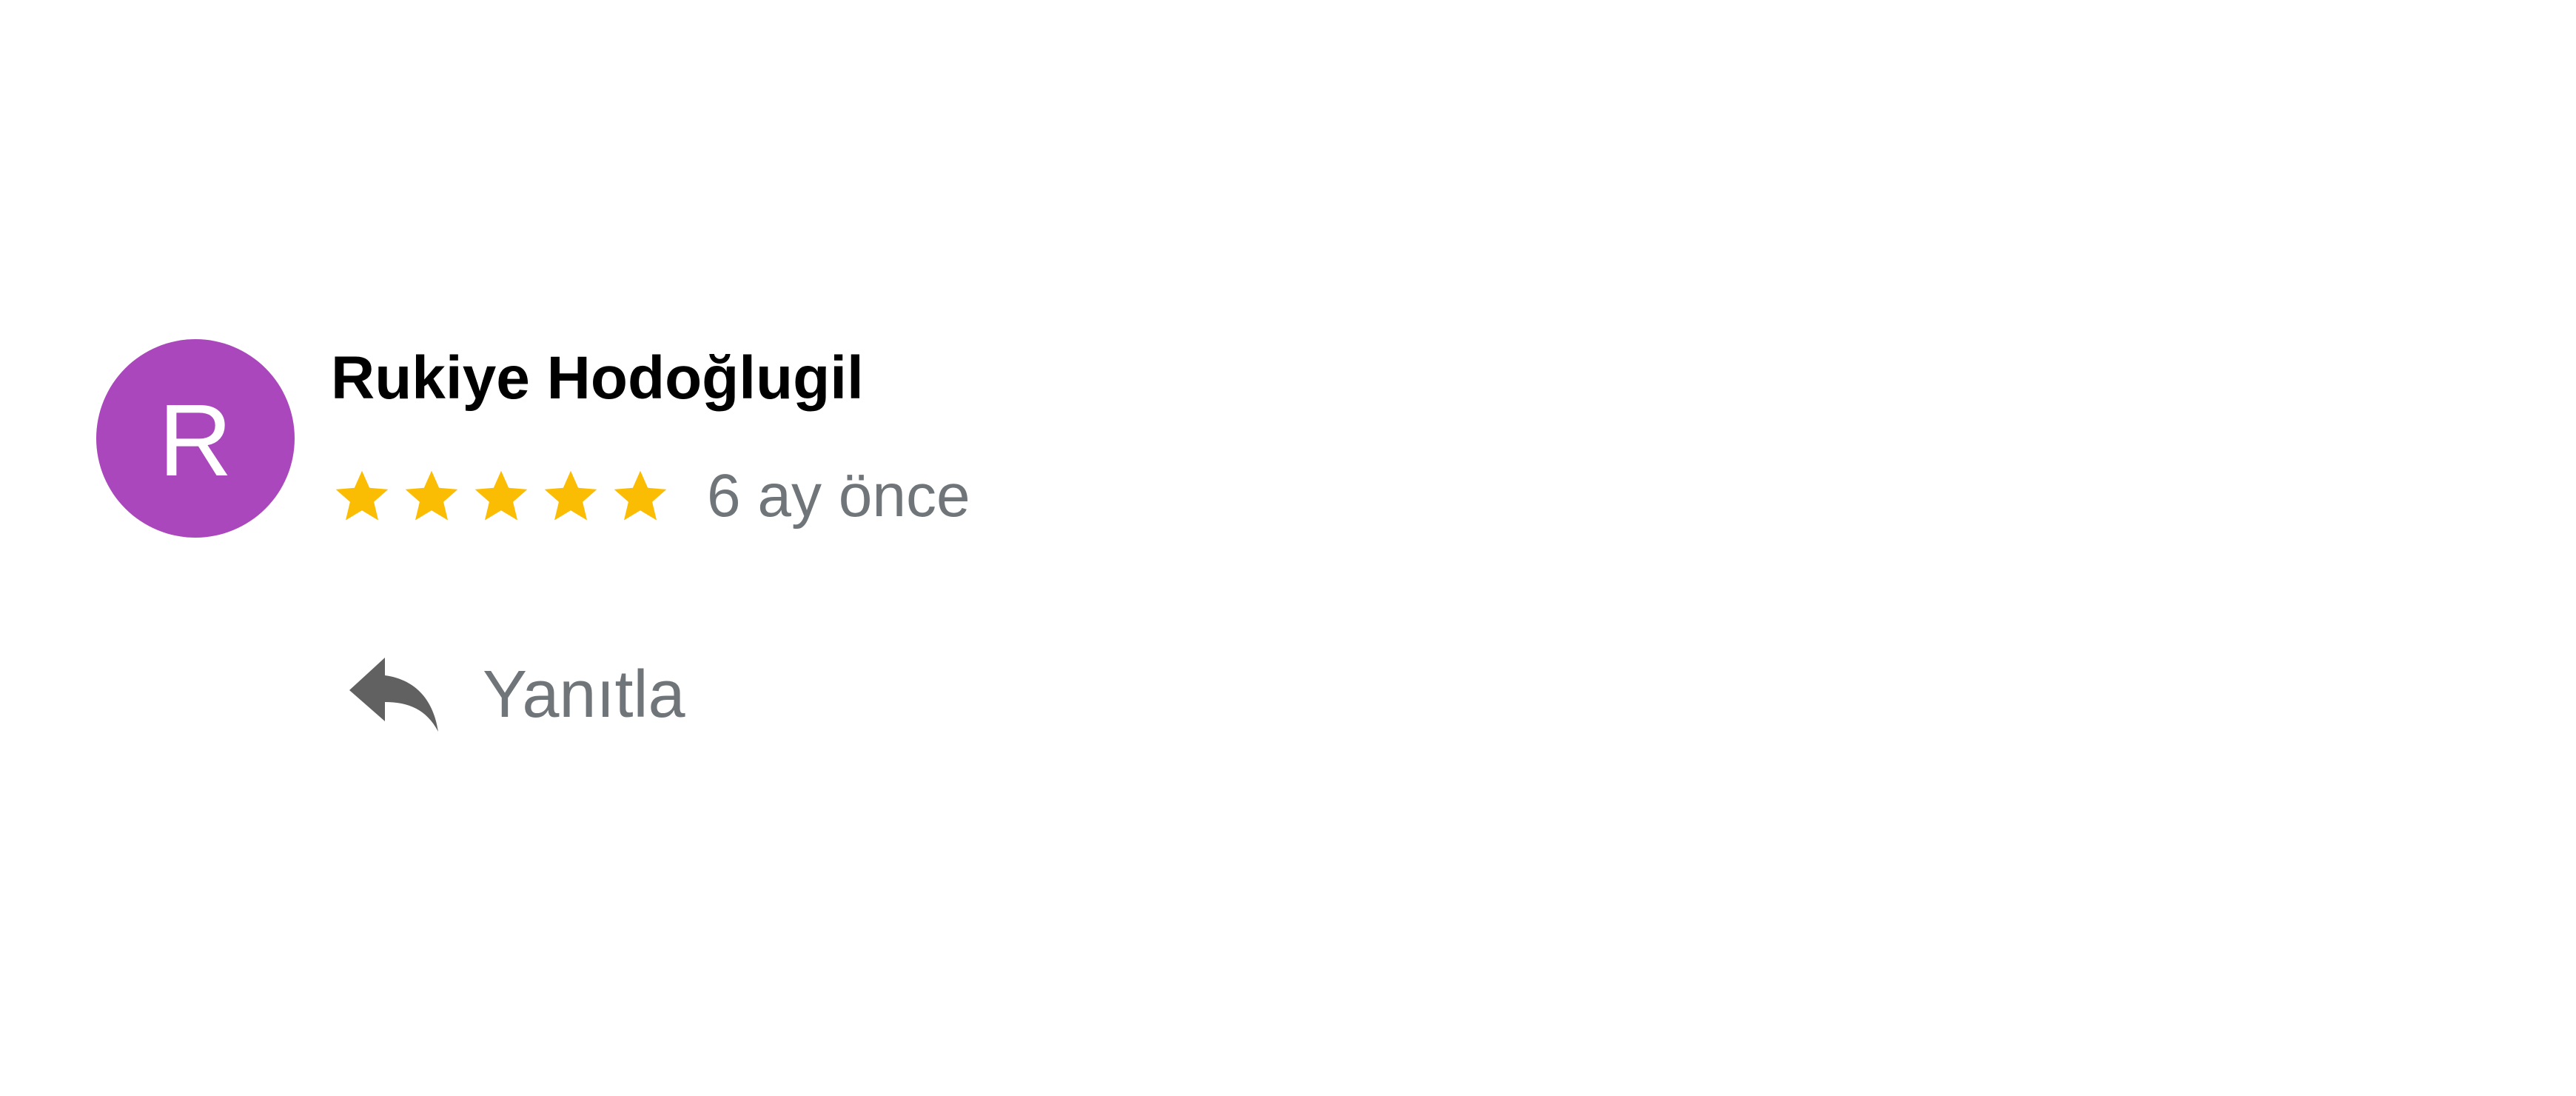 This screenshot has width=2576, height=1096. What do you see at coordinates (584, 695) in the screenshot?
I see `reply-label: Yanıtla` at bounding box center [584, 695].